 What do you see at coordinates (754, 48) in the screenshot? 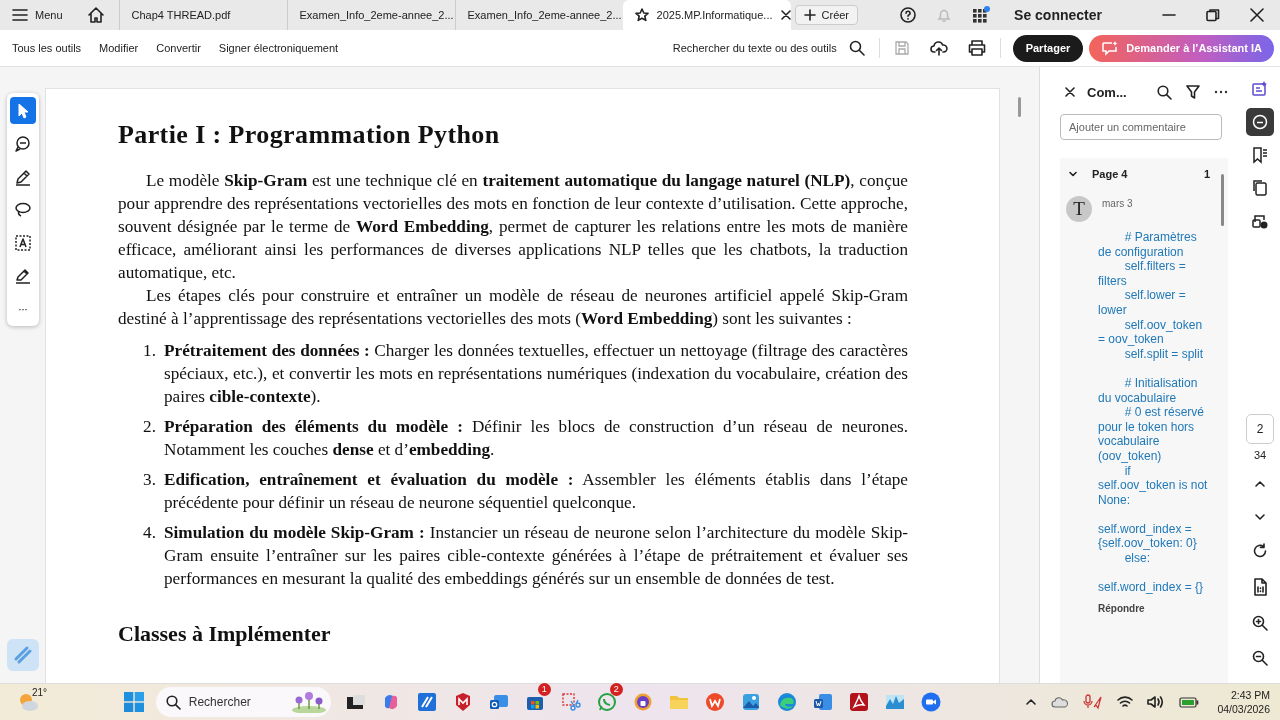
I see `search-label: Rechercher du texte ou des outils` at bounding box center [754, 48].